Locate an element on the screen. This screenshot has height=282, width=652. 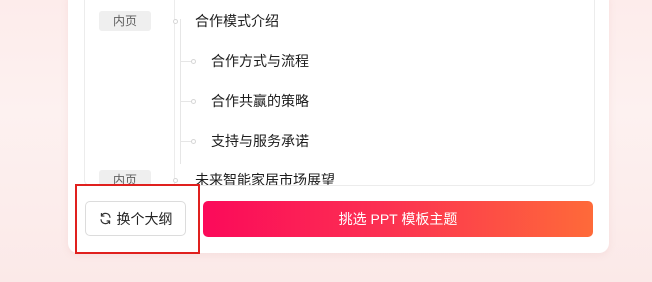
section-title: 合作模式介绍 is located at coordinates (237, 21).